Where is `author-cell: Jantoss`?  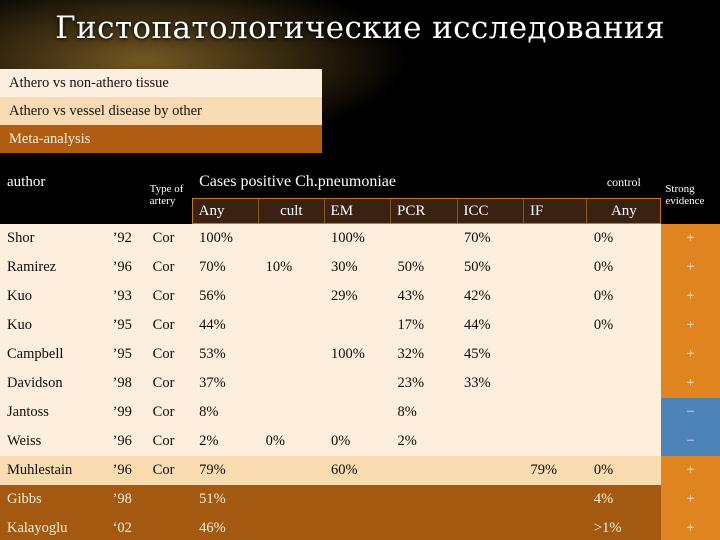
author-cell: Jantoss is located at coordinates (53, 412).